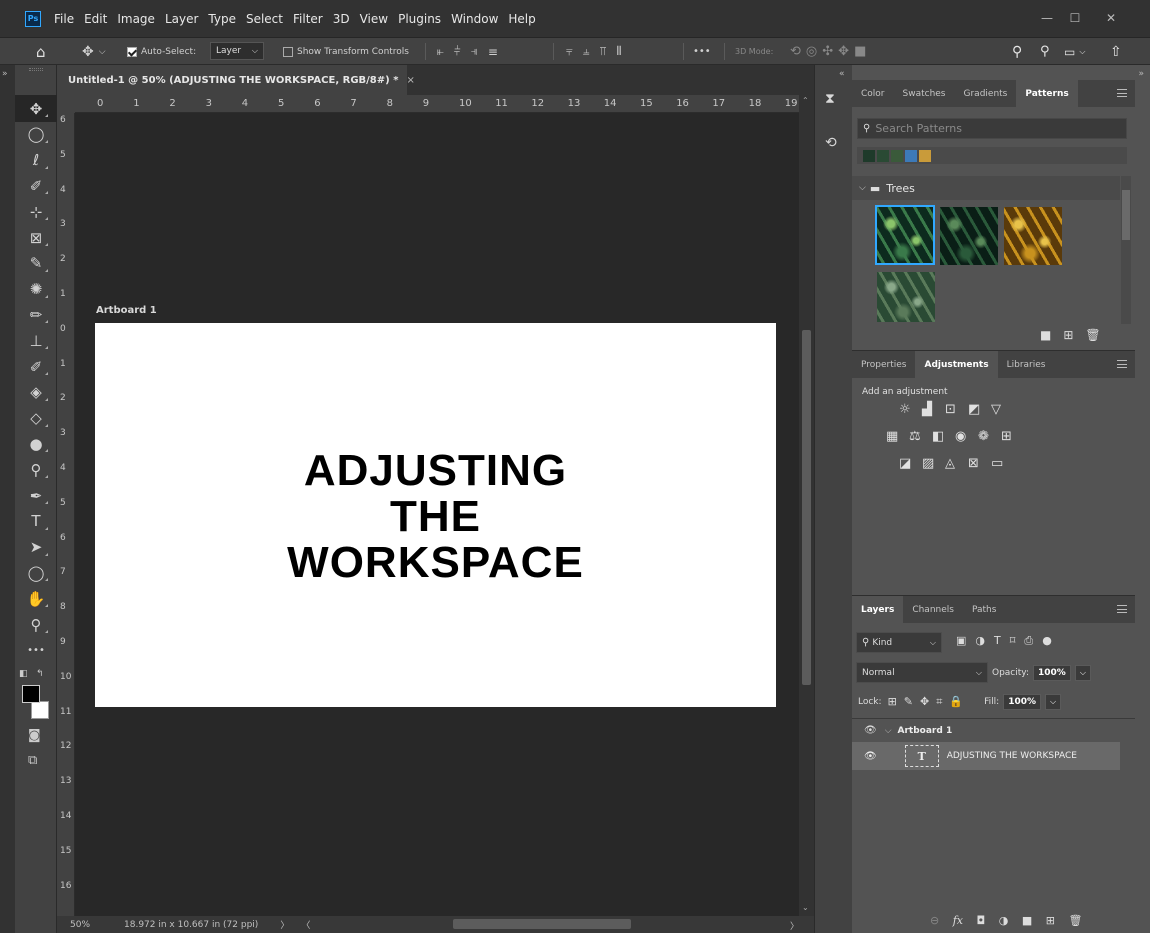  What do you see at coordinates (66, 514) in the screenshot?
I see `vertical-ruler: 6 5 4 3 2 1 0 1 2 3 4 5 6 7 8 9 10 11 12 13 14 15 16` at bounding box center [66, 514].